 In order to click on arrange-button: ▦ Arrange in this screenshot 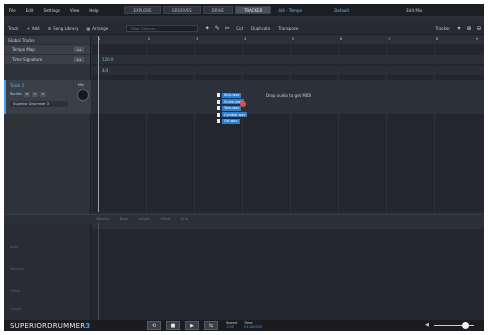, I will do `click(98, 28)`.